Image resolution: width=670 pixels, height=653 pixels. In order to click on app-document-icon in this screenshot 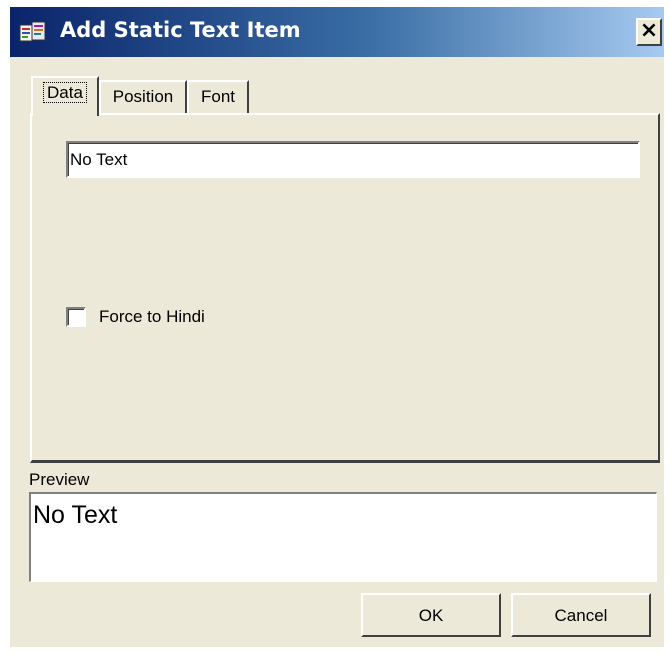, I will do `click(33, 32)`.